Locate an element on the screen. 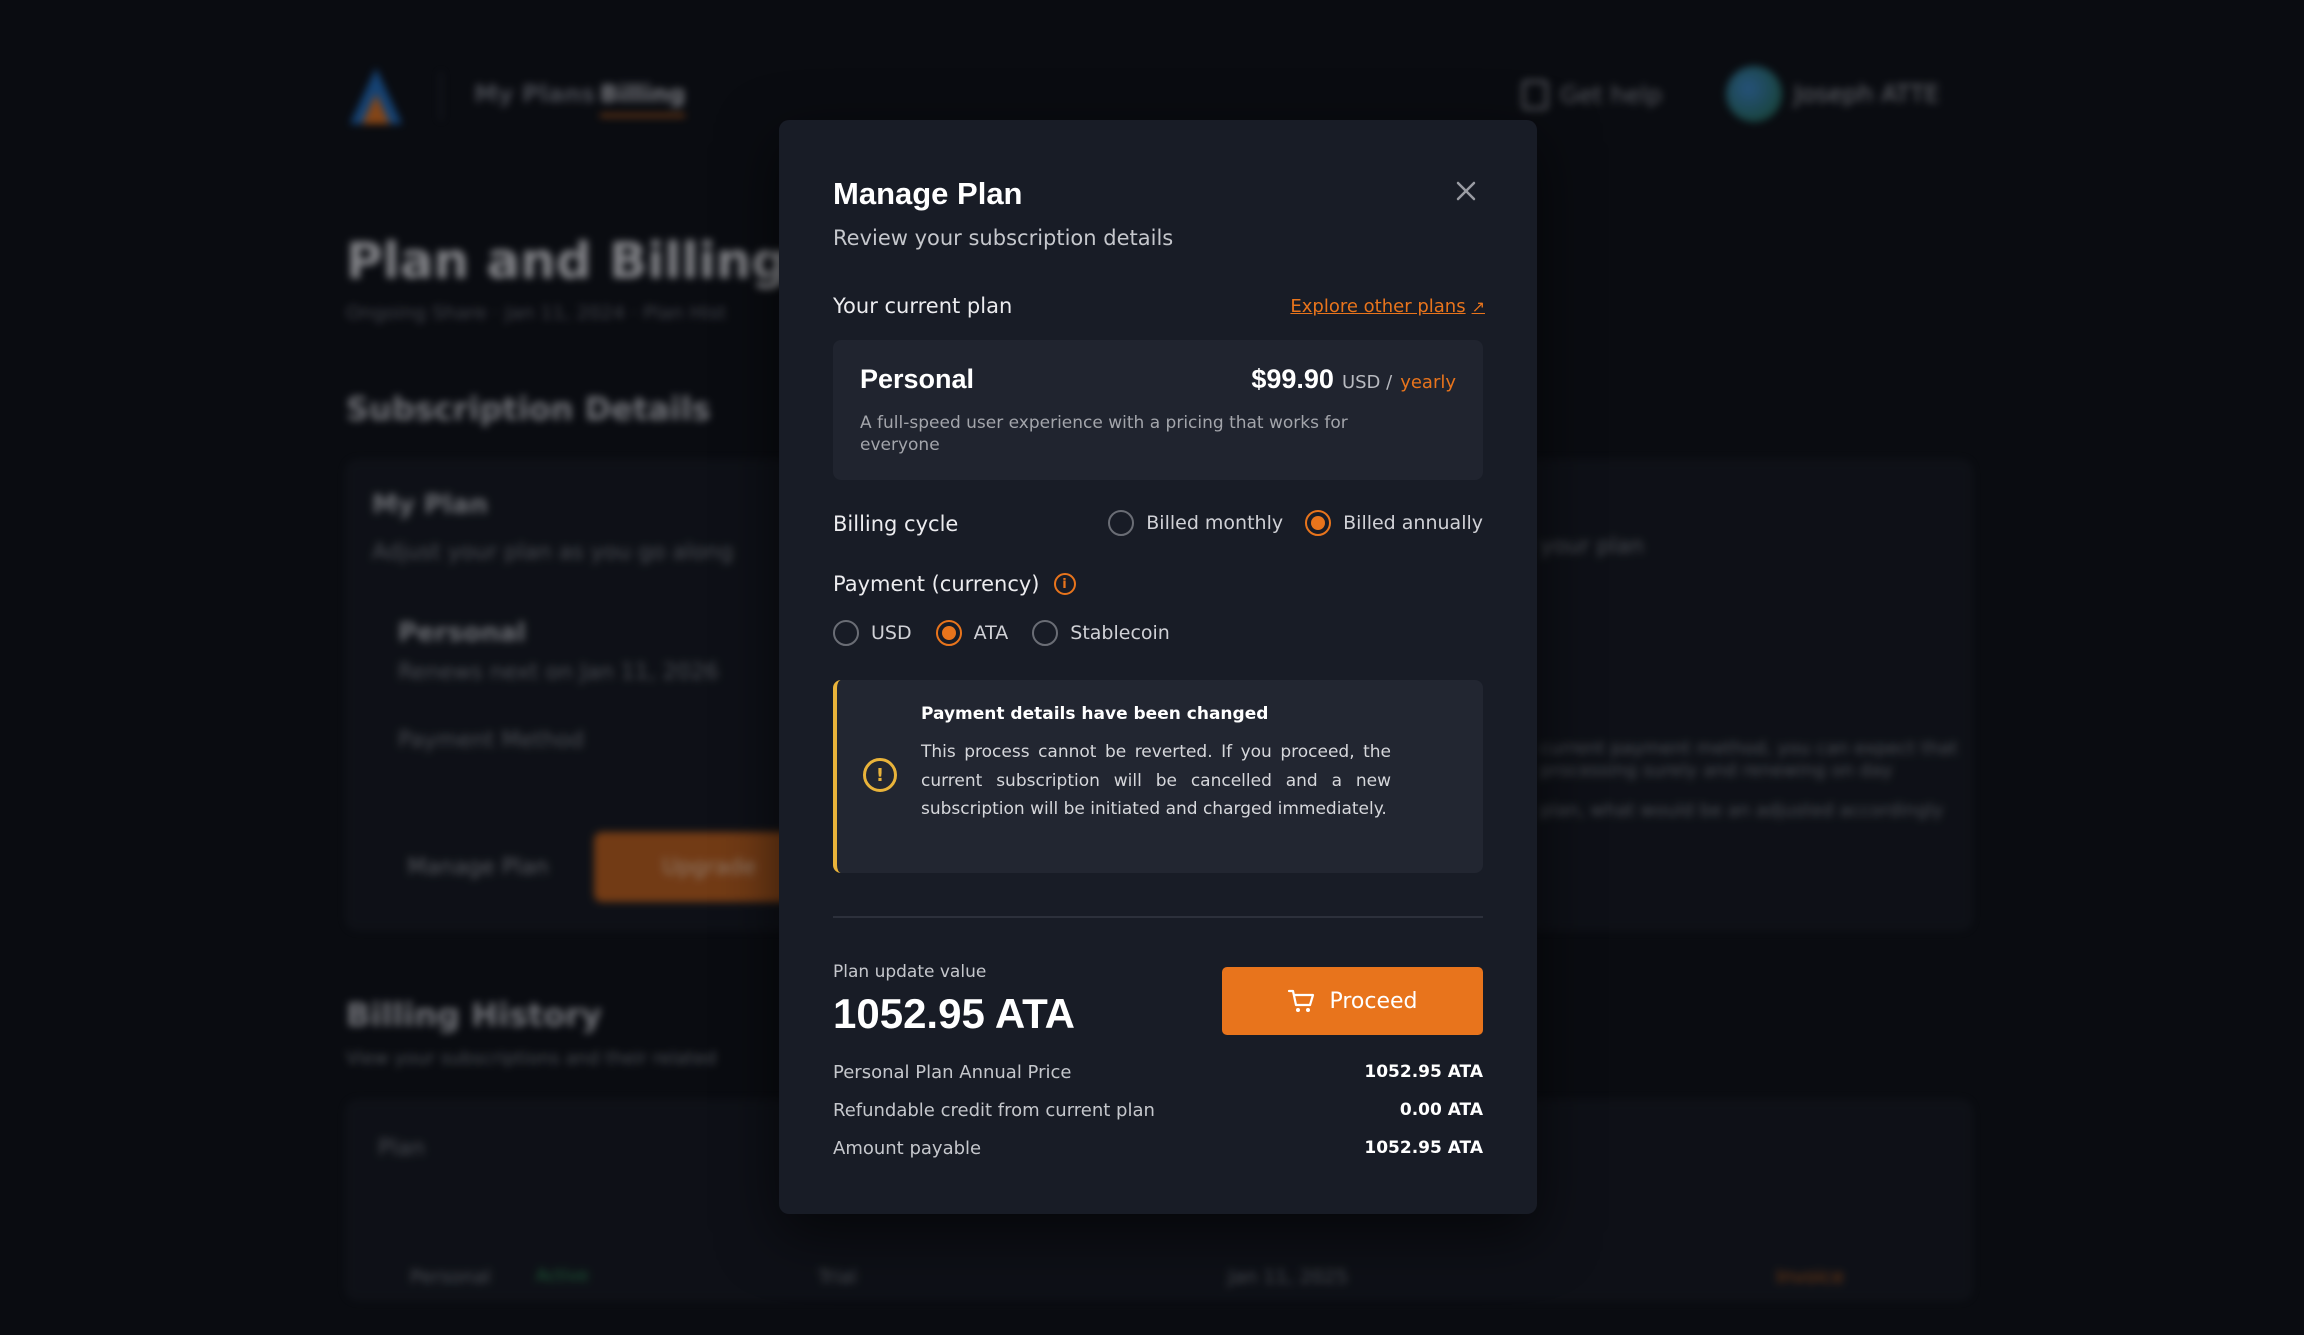  table-cell-type: Trial is located at coordinates (837, 1277).